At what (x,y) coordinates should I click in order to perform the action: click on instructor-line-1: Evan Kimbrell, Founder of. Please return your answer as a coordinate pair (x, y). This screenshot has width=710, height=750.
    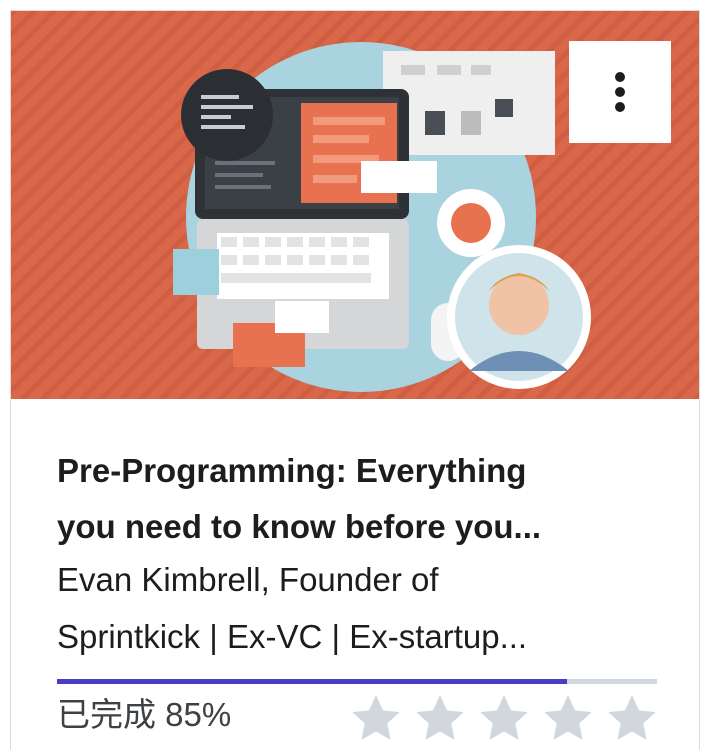
    Looking at the image, I should click on (248, 579).